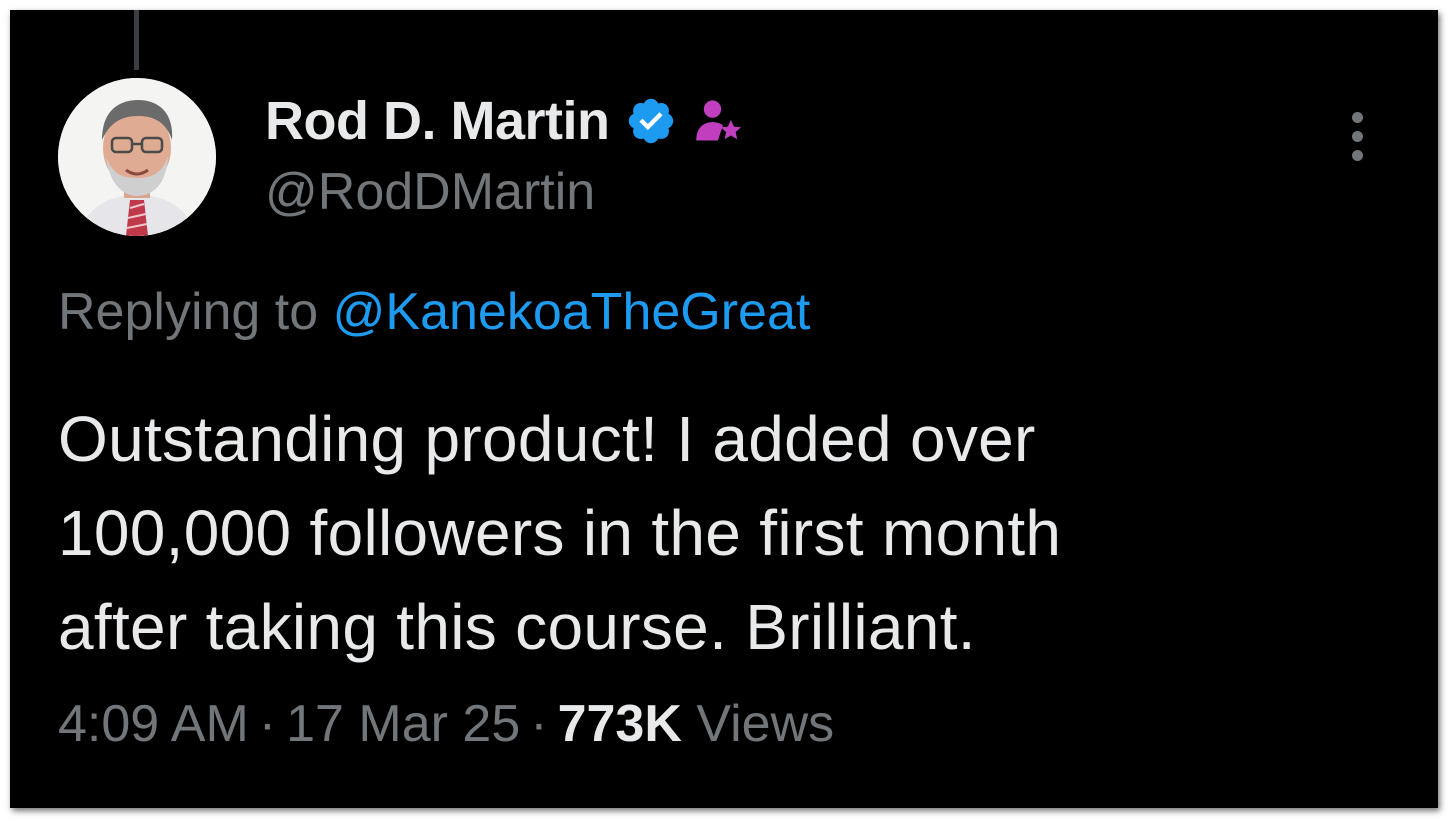  Describe the element at coordinates (136, 40) in the screenshot. I see `thread-connector-line` at that location.